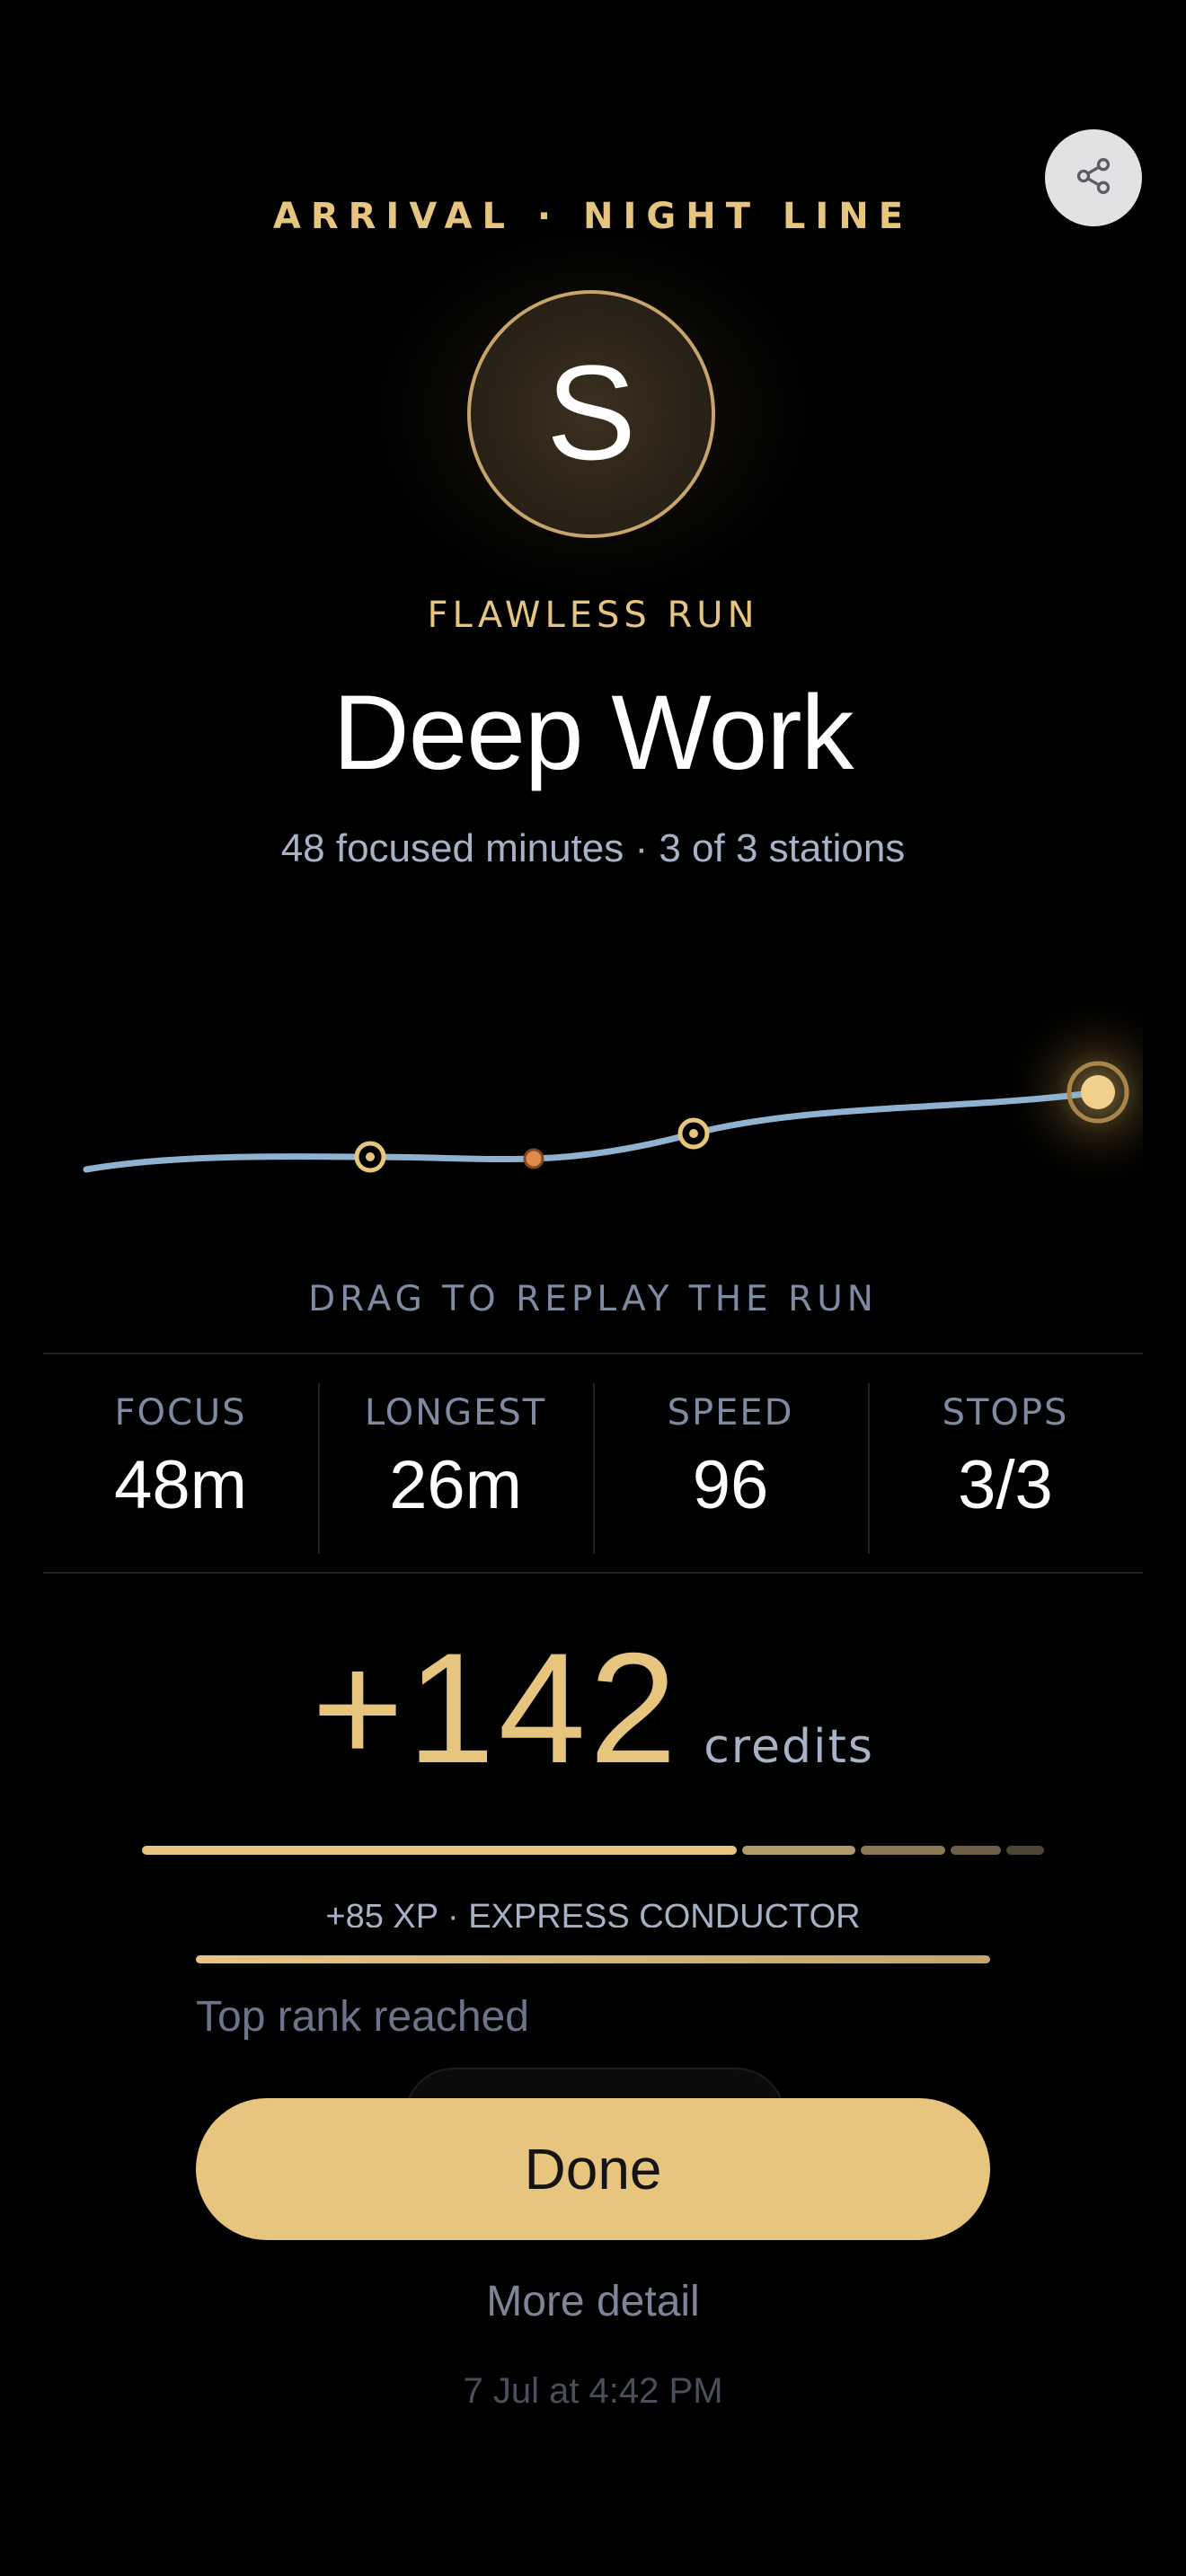 This screenshot has height=2576, width=1186. I want to click on stat-label: FOCUS, so click(180, 1413).